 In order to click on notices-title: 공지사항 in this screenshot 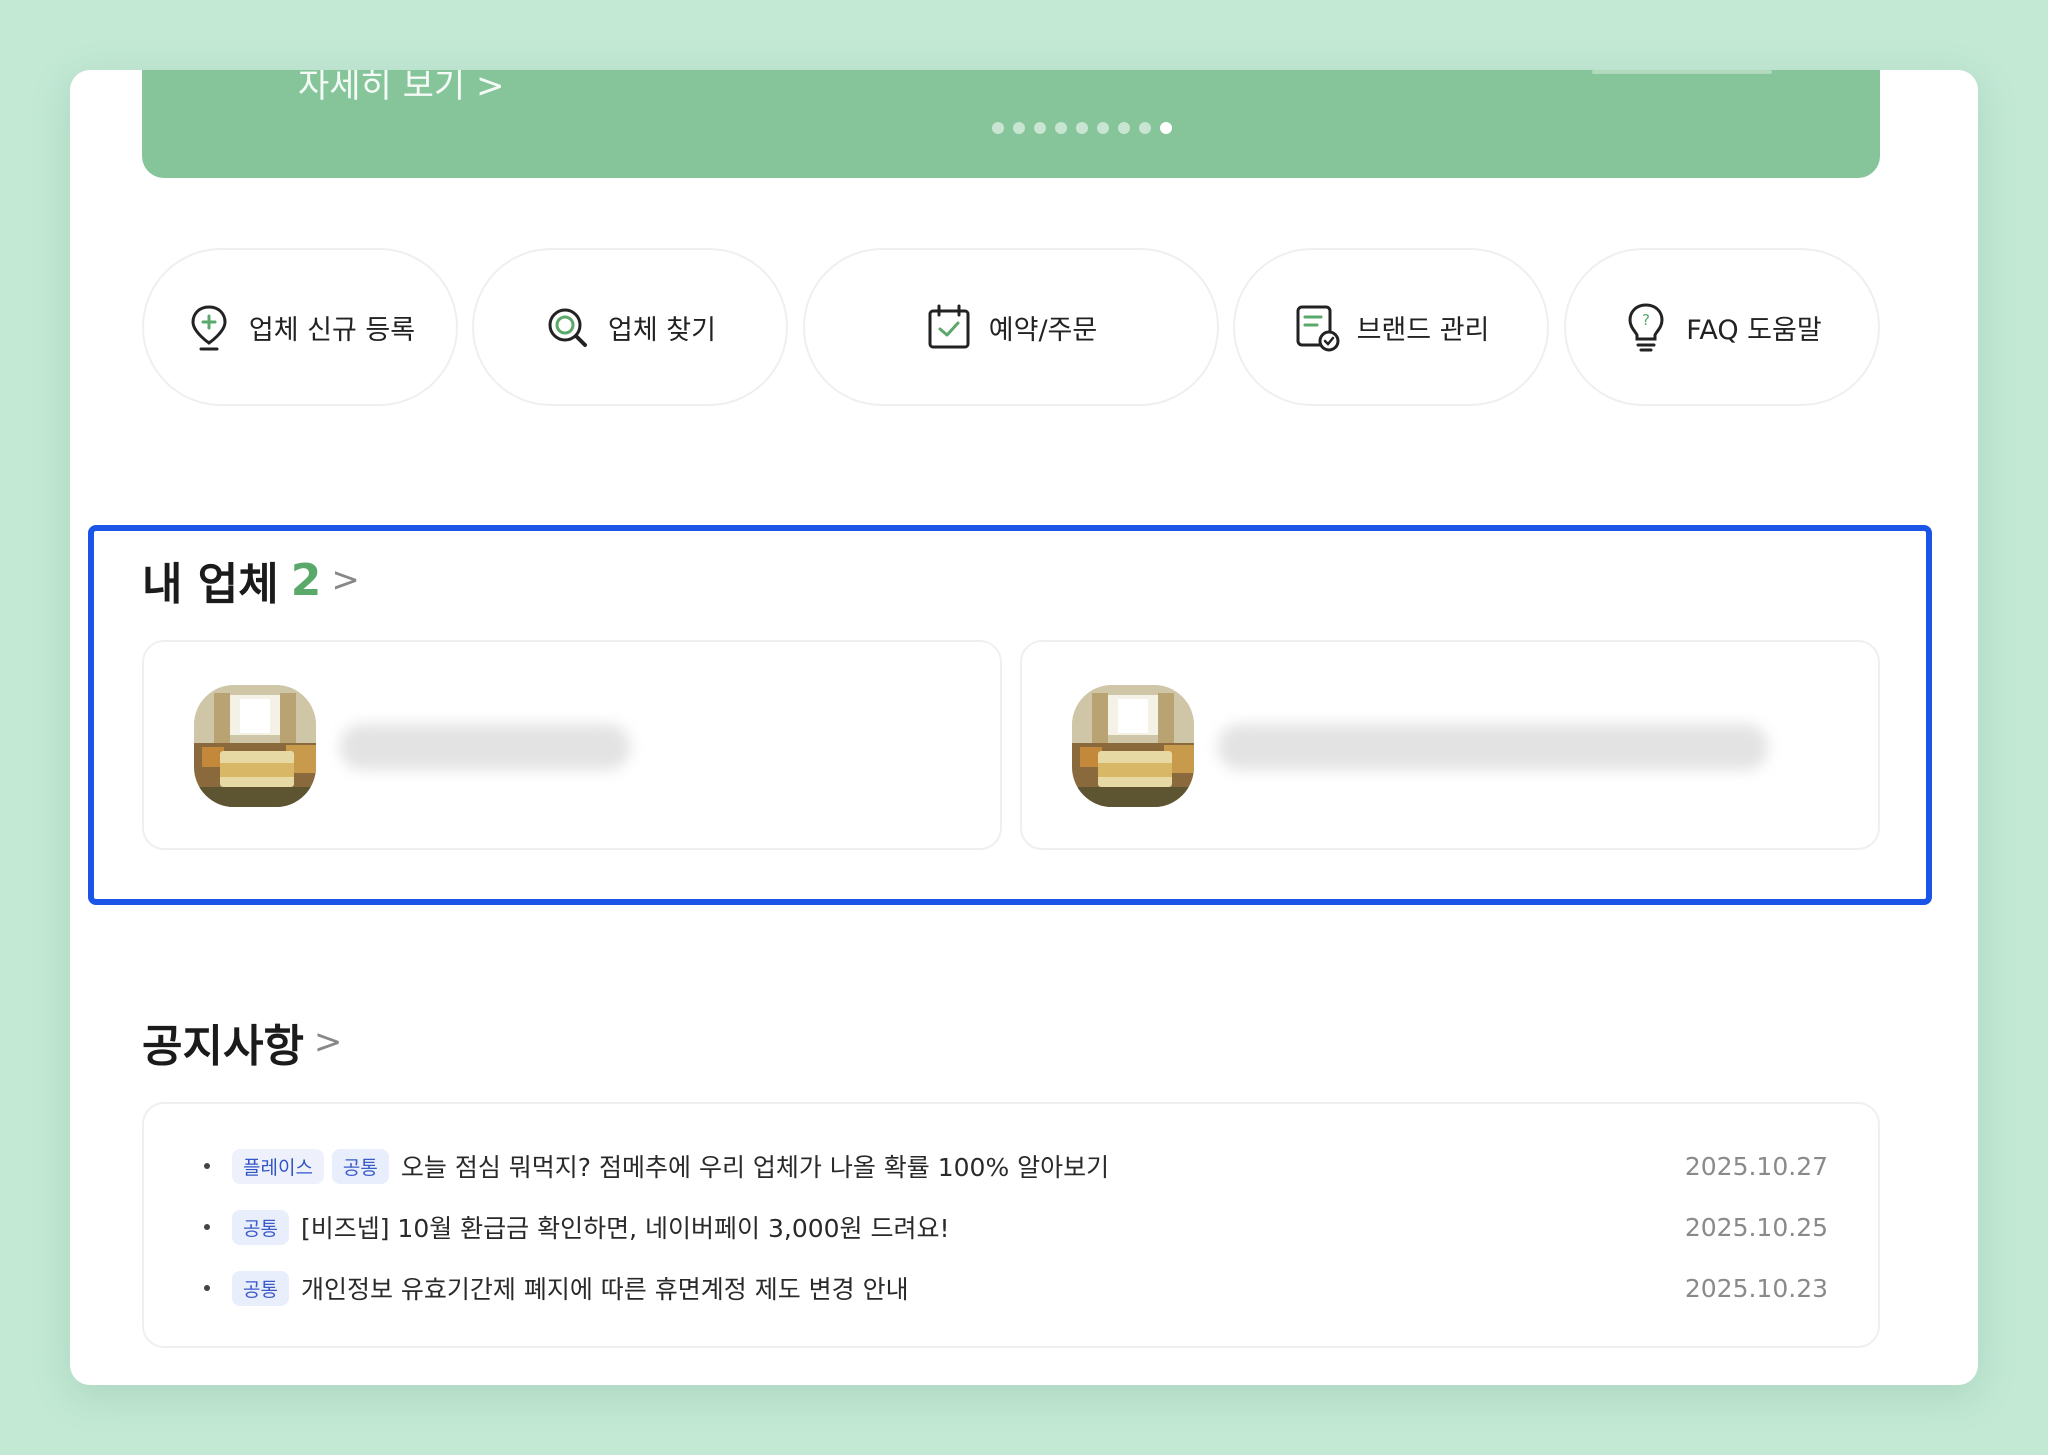, I will do `click(223, 1046)`.